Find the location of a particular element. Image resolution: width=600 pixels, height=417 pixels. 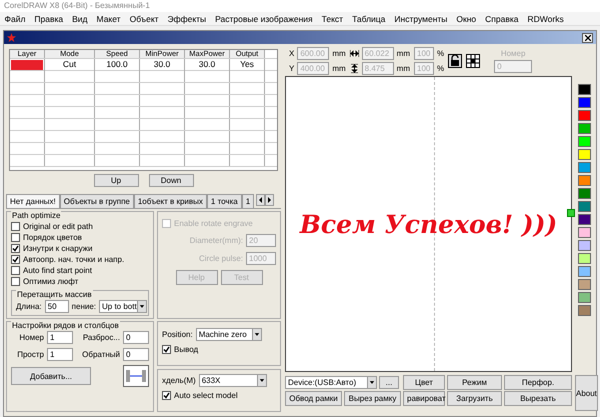

group-title: Настройки рядов и столбцов is located at coordinates (65, 325).